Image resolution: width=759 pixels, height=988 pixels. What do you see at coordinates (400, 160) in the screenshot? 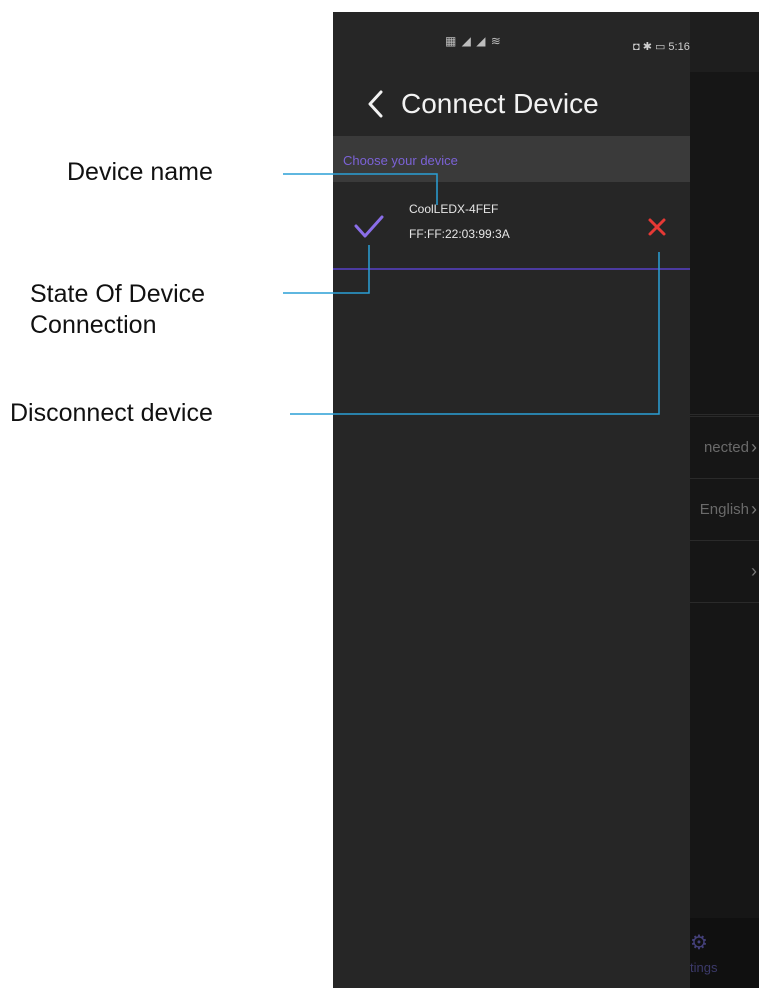
I see `section-label: Choose your device` at bounding box center [400, 160].